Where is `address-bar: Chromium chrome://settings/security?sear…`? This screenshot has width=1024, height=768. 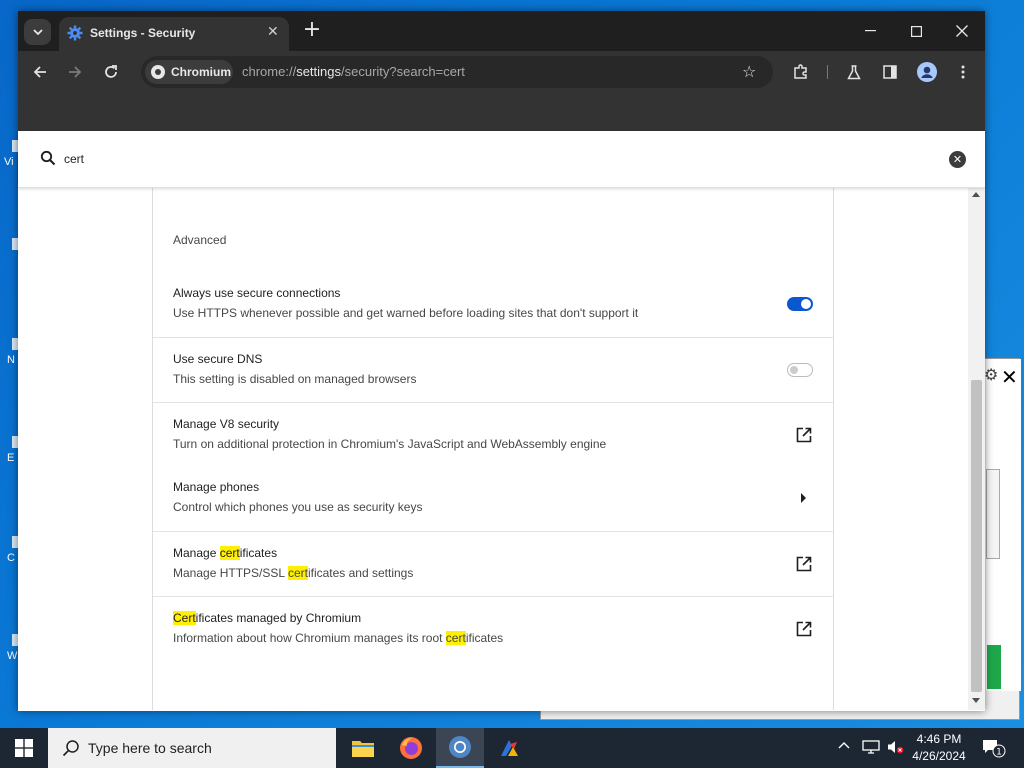
address-bar: Chromium chrome://settings/security?sear… is located at coordinates (457, 72).